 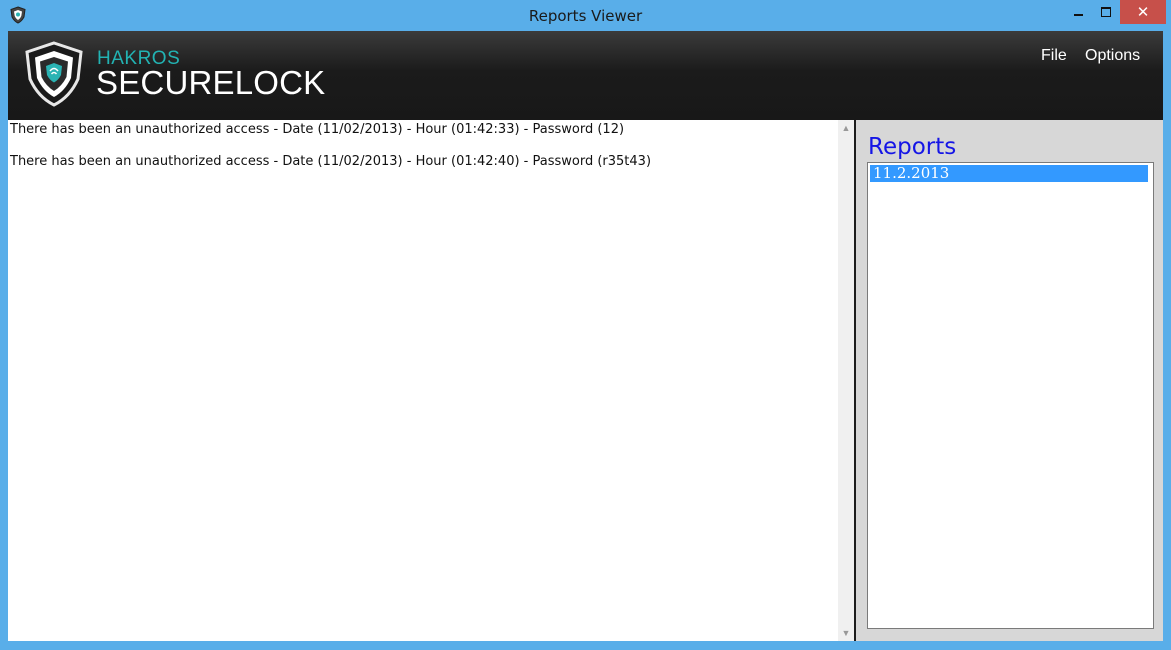 What do you see at coordinates (846, 633) in the screenshot?
I see `scroll-down-arrow-icon: ▼` at bounding box center [846, 633].